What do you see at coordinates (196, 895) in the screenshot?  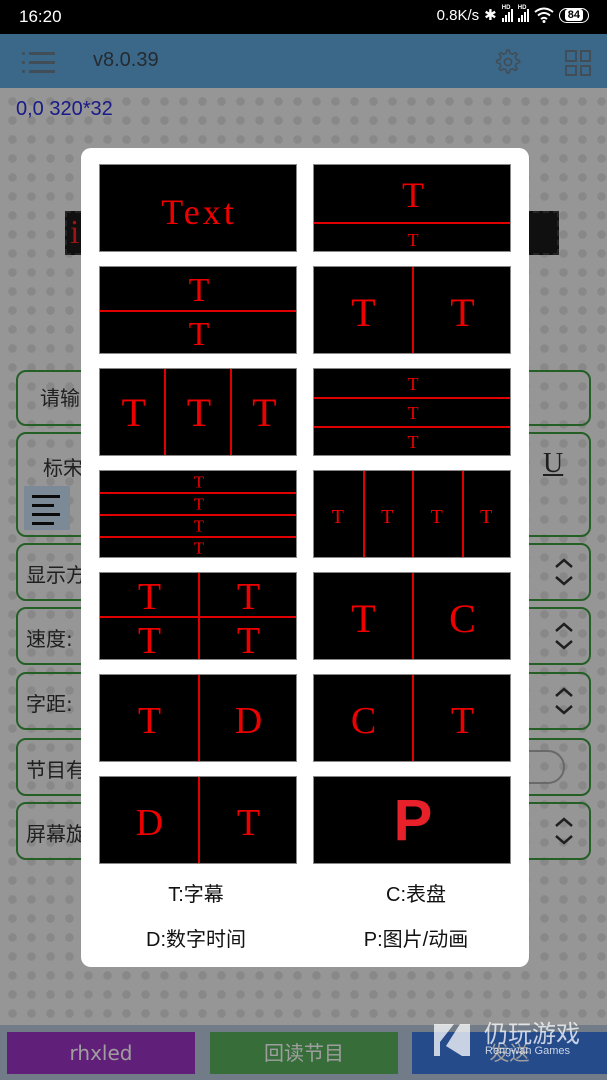 I see `legend-text: T:字幕` at bounding box center [196, 895].